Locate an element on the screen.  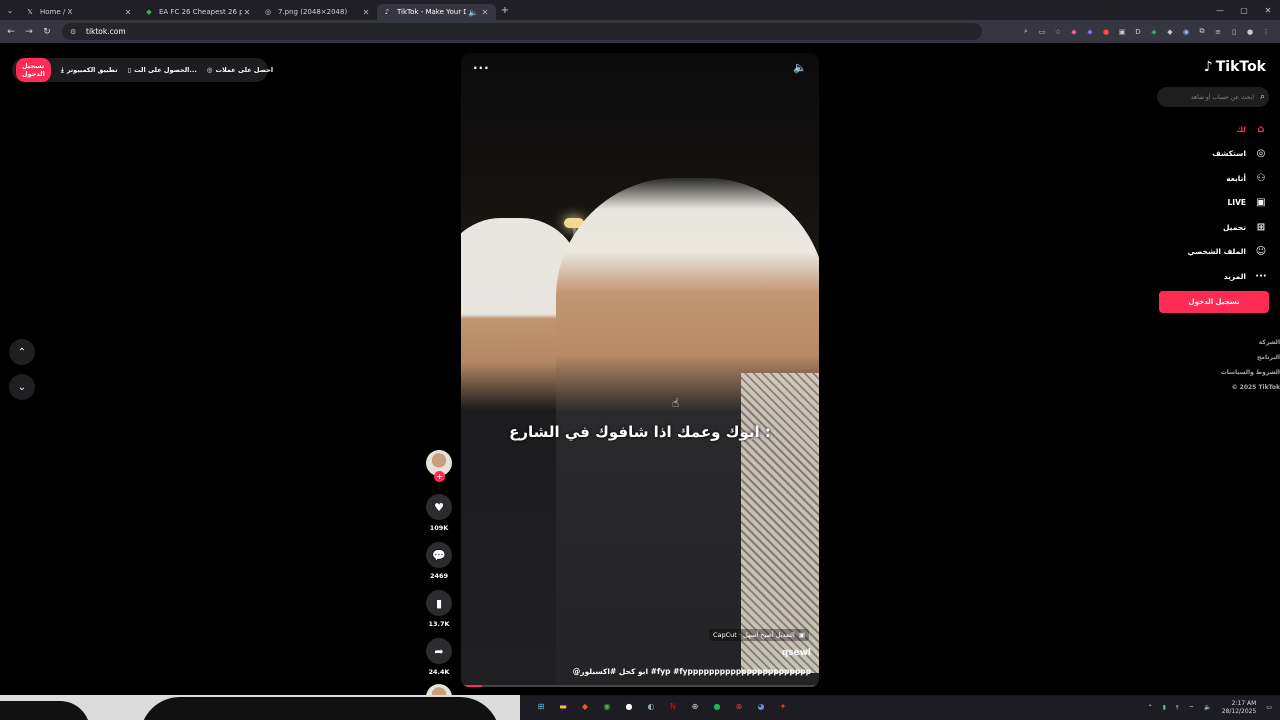
sidebar-item-label: أتابعه is located at coordinates (1236, 178).